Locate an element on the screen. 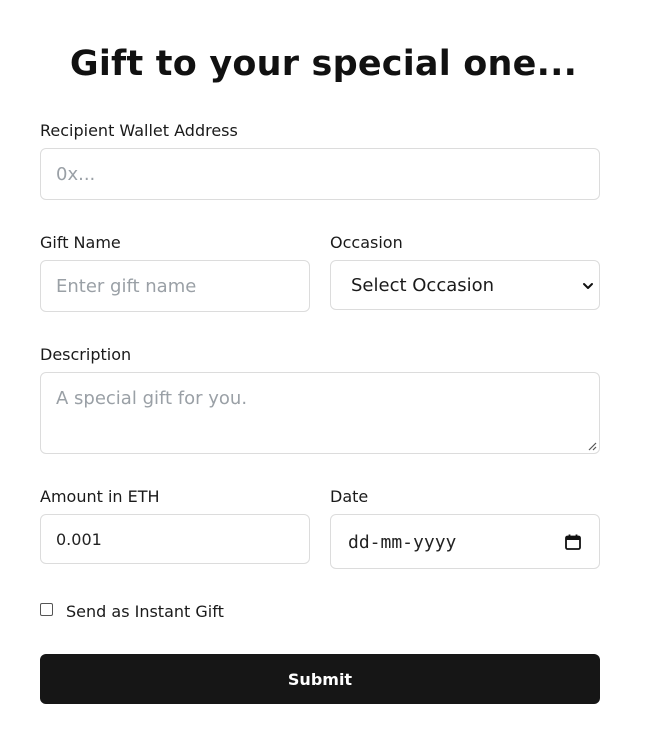  amount-value: 0.001 is located at coordinates (79, 539).